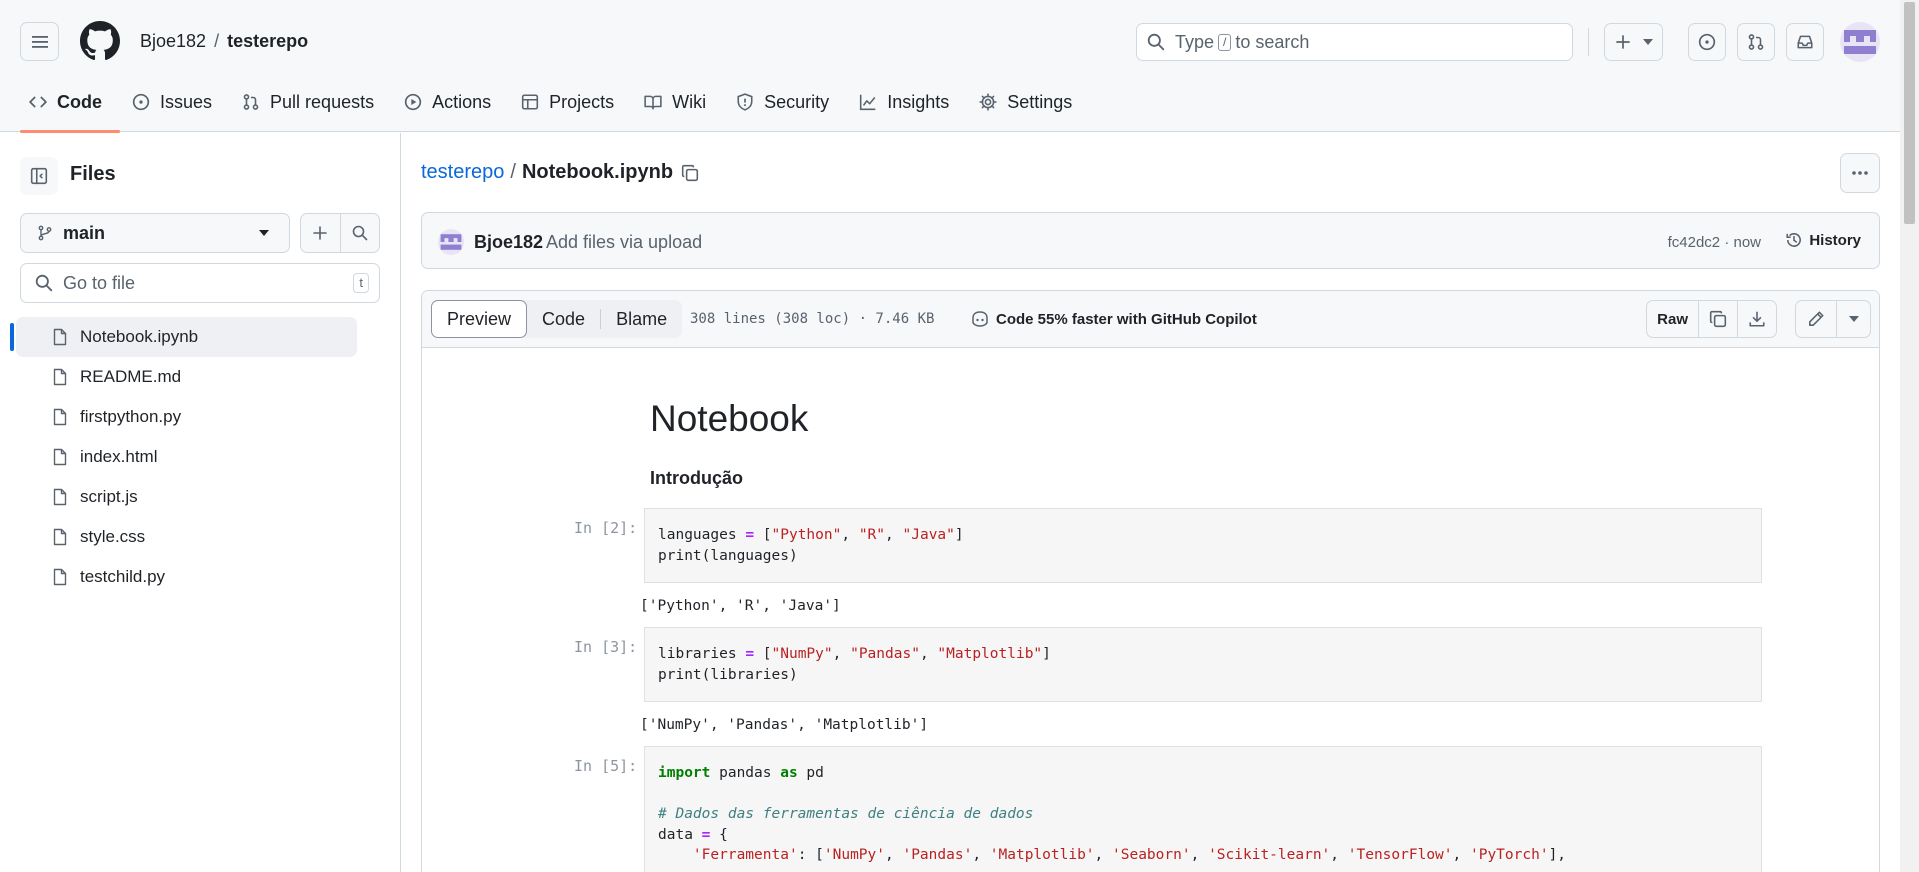 This screenshot has width=1919, height=872. I want to click on file-item-script: script.js, so click(200, 497).